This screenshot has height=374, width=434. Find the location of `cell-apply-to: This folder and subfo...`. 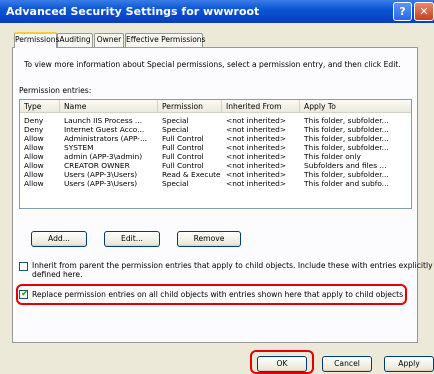

cell-apply-to: This folder and subfo... is located at coordinates (346, 183).